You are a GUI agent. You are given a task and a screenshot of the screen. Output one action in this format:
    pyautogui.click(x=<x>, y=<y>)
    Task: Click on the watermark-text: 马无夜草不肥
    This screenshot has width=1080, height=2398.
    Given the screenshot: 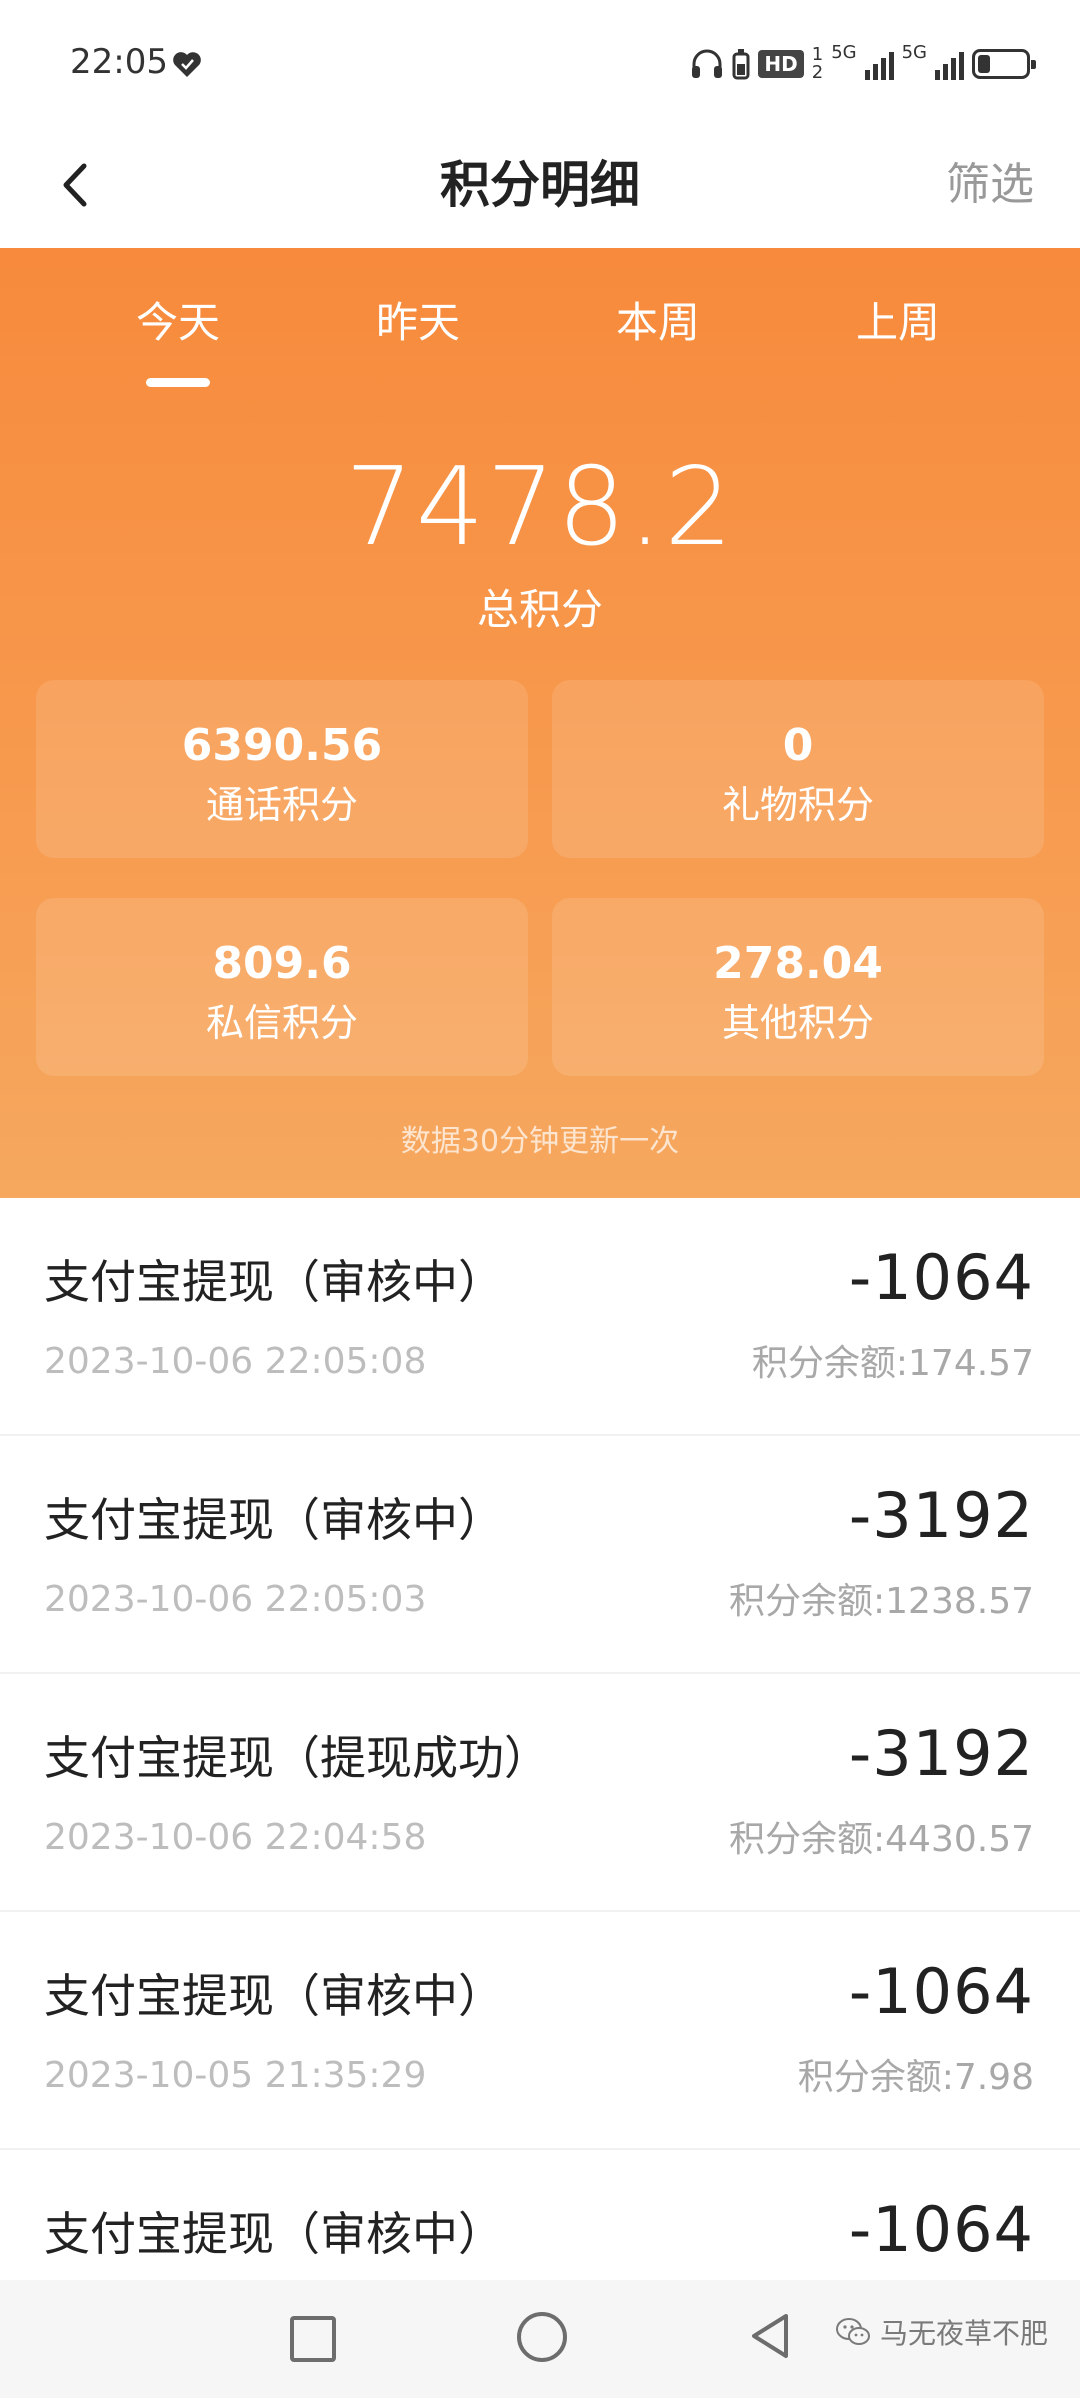 What is the action you would take?
    pyautogui.click(x=964, y=2333)
    